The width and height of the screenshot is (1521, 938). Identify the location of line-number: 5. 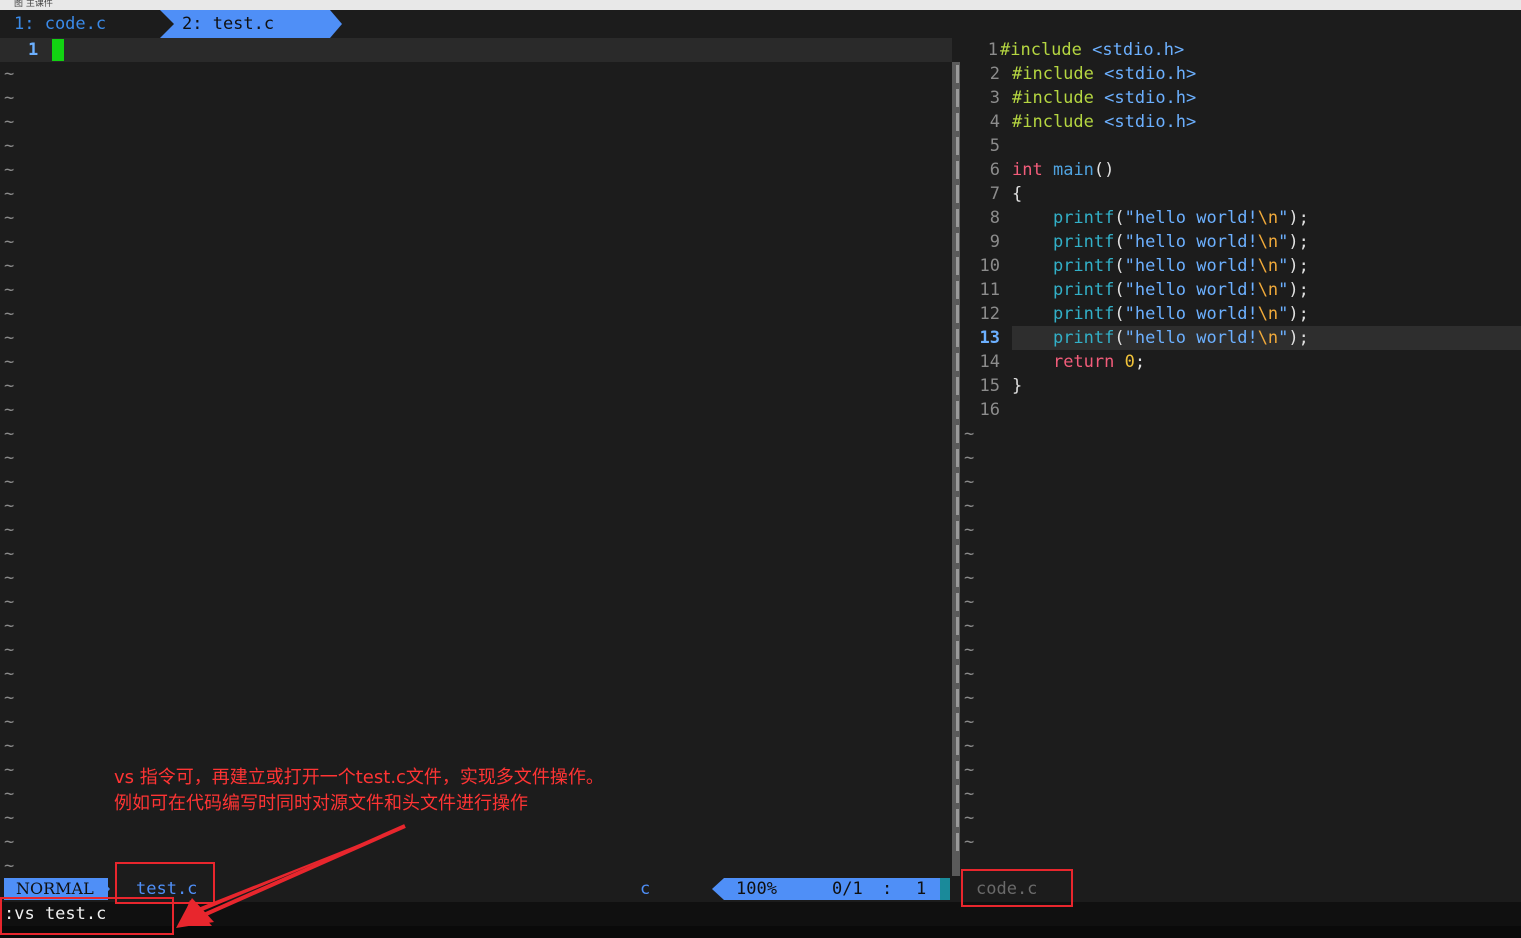
(994, 146).